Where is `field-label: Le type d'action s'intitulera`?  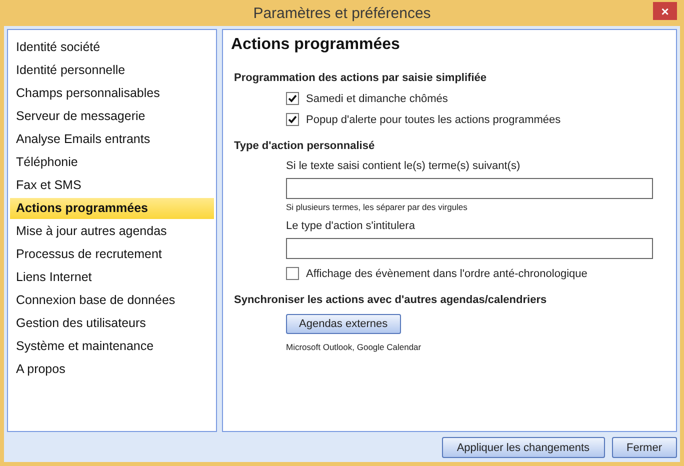
field-label: Le type d'action s'intitulera is located at coordinates (351, 226).